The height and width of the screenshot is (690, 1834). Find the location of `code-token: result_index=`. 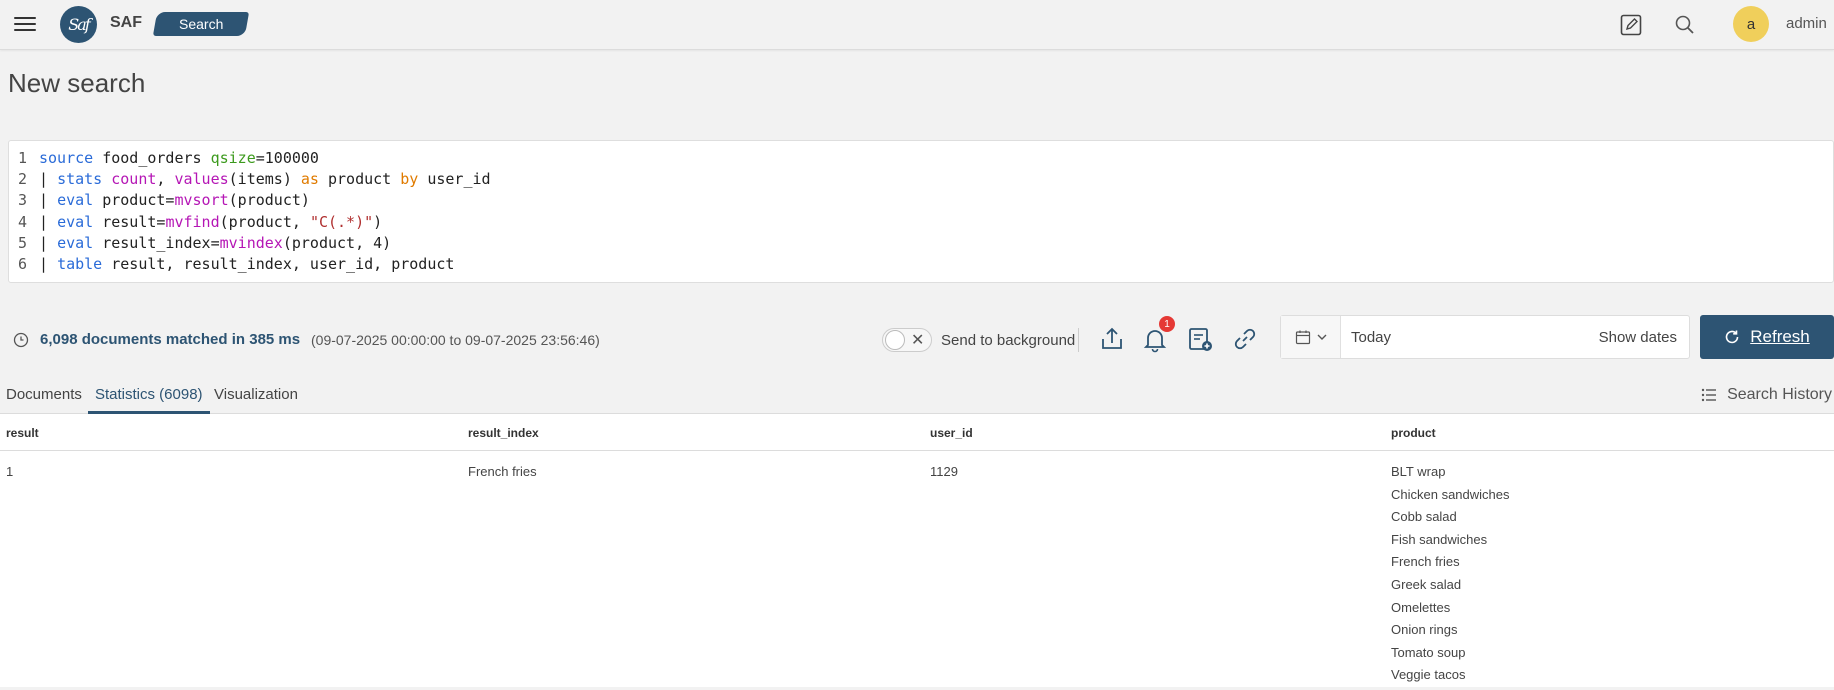

code-token: result_index= is located at coordinates (156, 242).